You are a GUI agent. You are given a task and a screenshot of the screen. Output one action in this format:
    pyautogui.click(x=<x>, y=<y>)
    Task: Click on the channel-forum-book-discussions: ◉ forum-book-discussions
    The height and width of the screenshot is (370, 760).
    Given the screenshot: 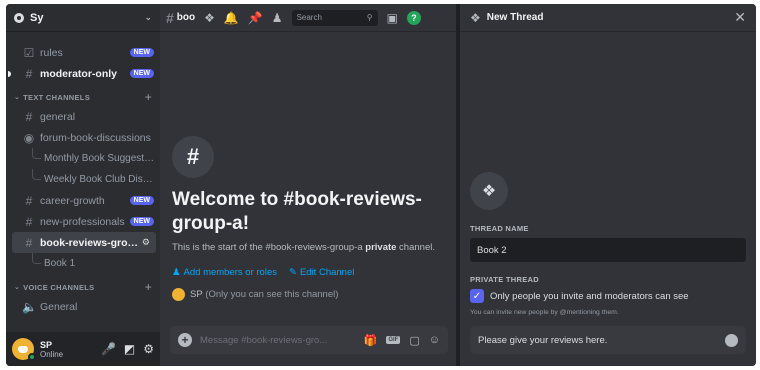 What is the action you would take?
    pyautogui.click(x=84, y=137)
    